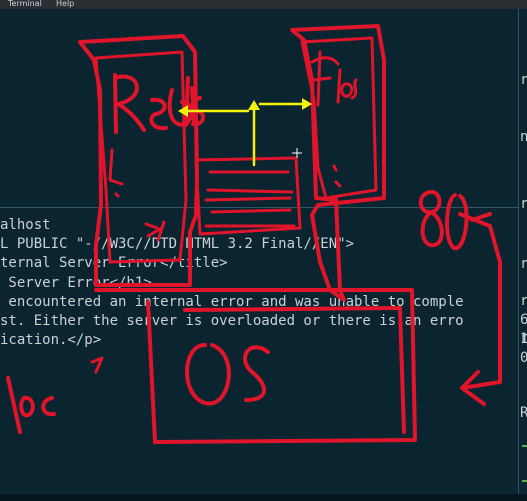 The height and width of the screenshot is (501, 527). Describe the element at coordinates (523, 251) in the screenshot. I see `terminal-pane-right: r n r r r r 6 1 0 R` at that location.